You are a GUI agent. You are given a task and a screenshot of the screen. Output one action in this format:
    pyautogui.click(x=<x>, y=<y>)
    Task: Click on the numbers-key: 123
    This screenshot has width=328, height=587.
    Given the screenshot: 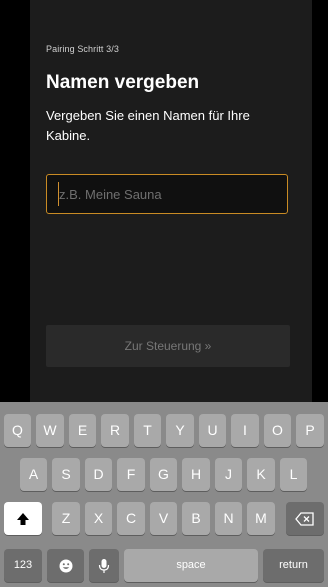 What is the action you would take?
    pyautogui.click(x=23, y=565)
    